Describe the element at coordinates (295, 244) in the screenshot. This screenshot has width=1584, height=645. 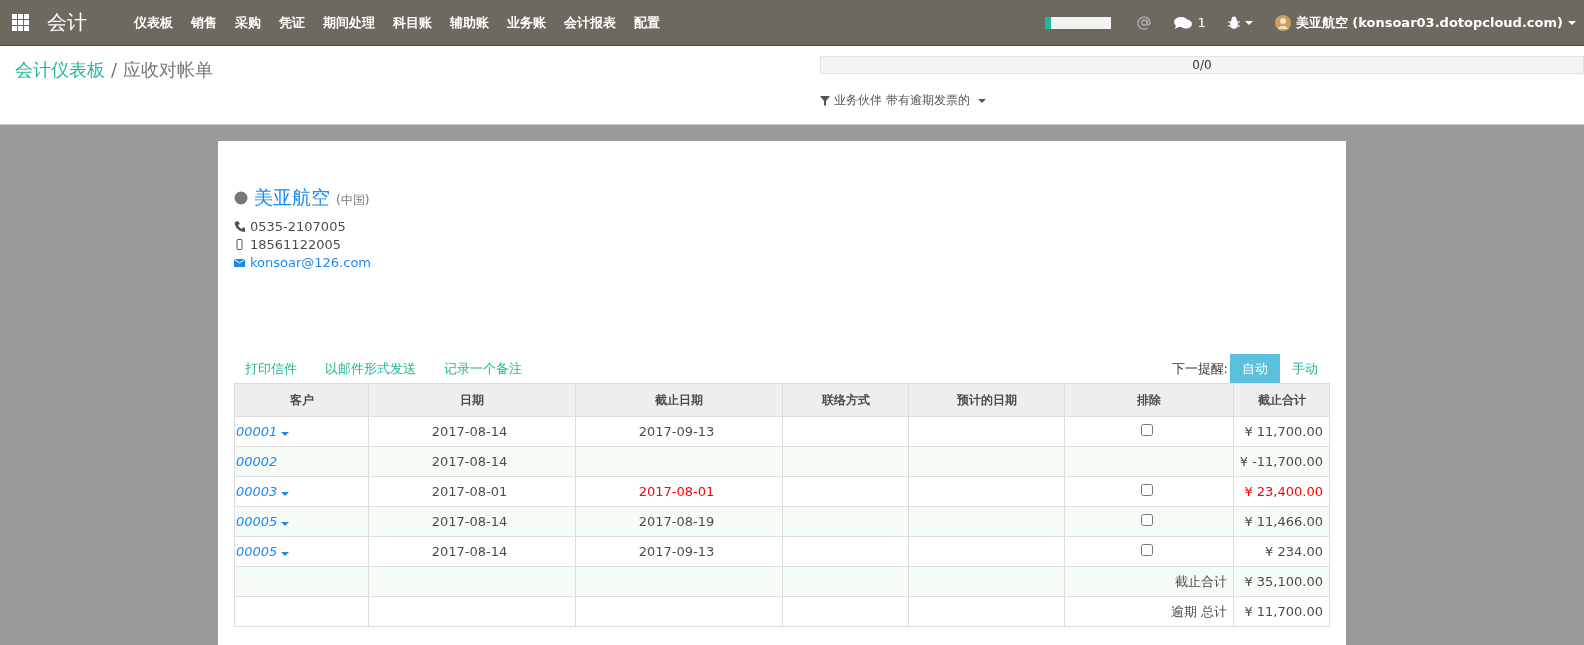
I see `mobile-number: 18561122005` at that location.